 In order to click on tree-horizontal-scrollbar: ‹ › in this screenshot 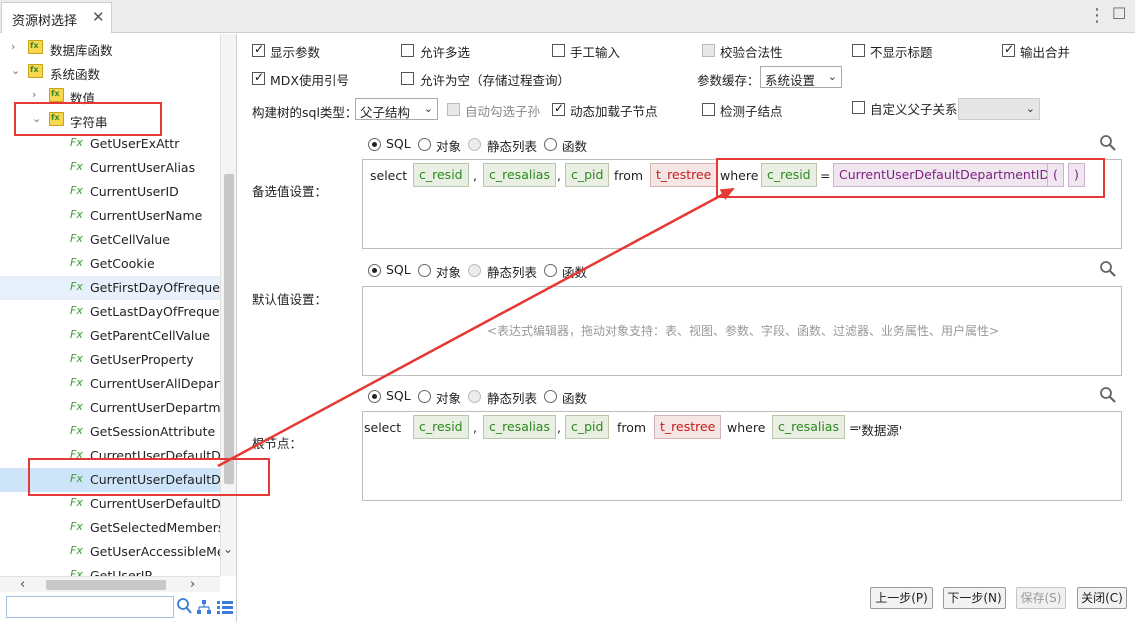, I will do `click(110, 584)`.